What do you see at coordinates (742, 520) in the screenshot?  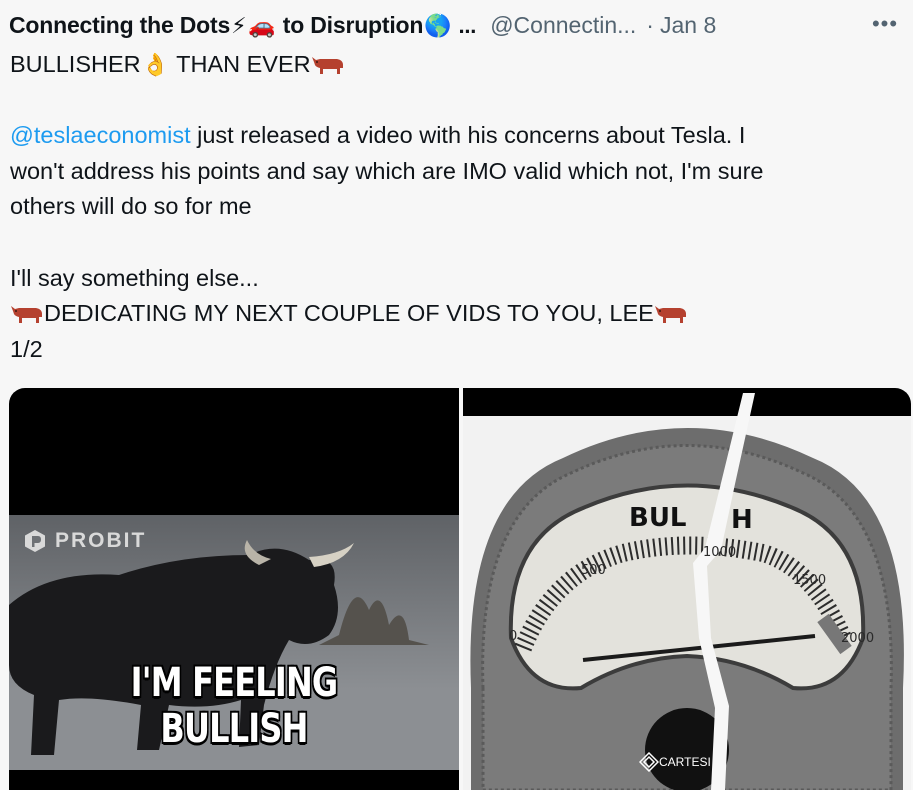 I see `gauge-label-right: H` at bounding box center [742, 520].